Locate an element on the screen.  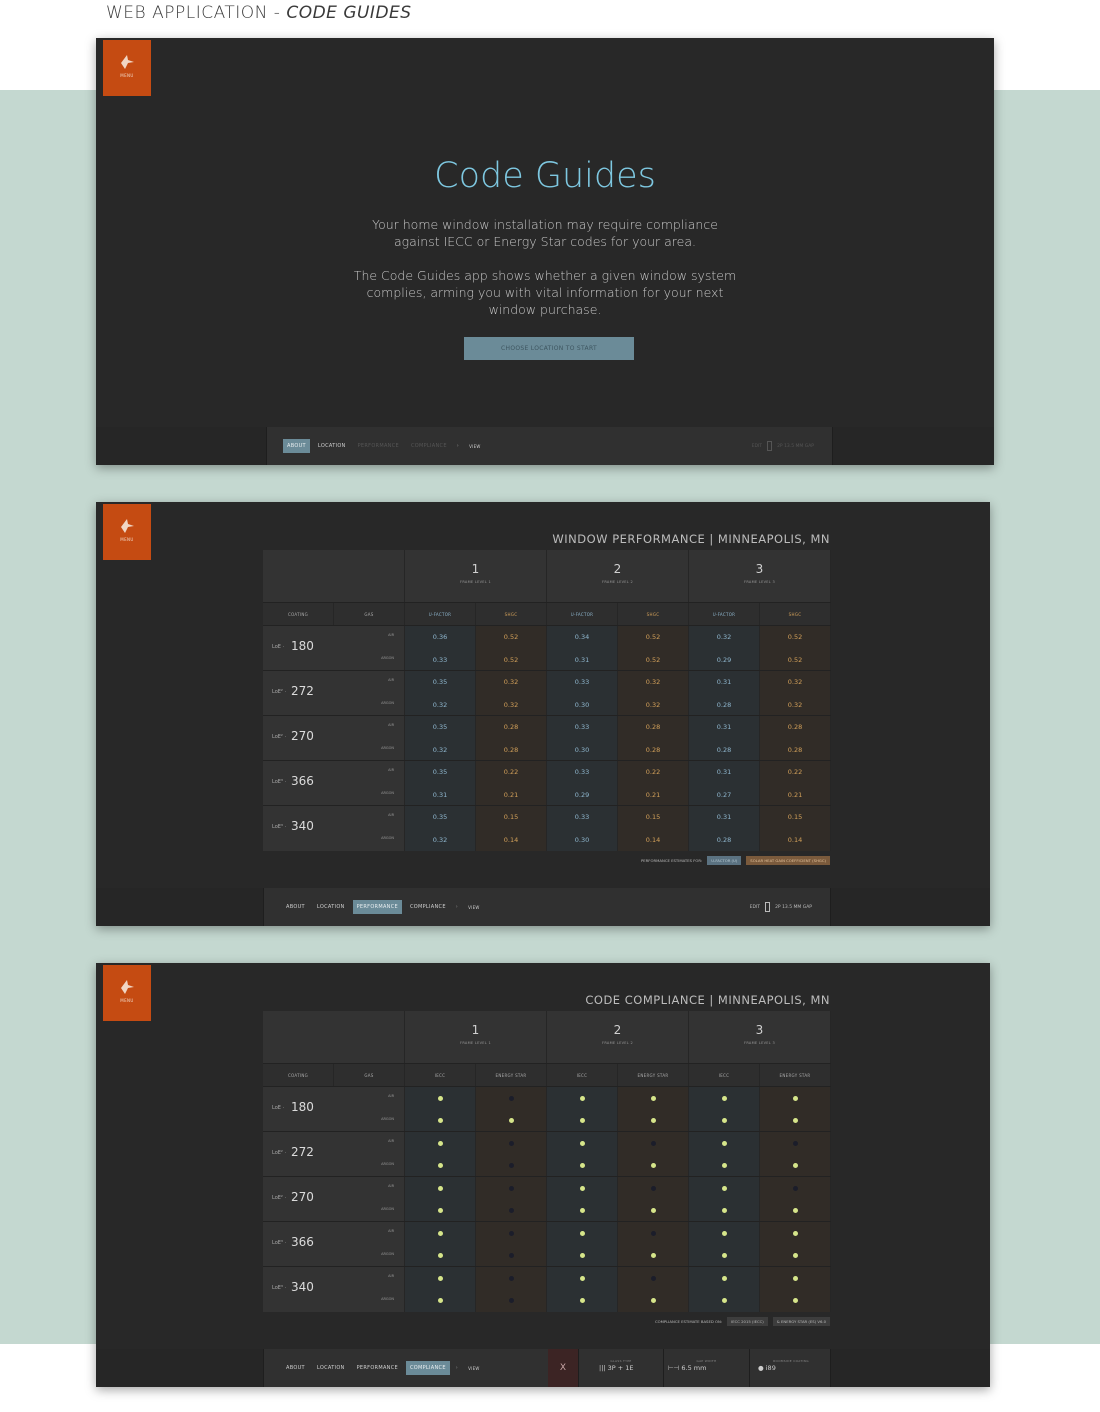
legend-u-factor: U-FACTOR (U) is located at coordinates (724, 860).